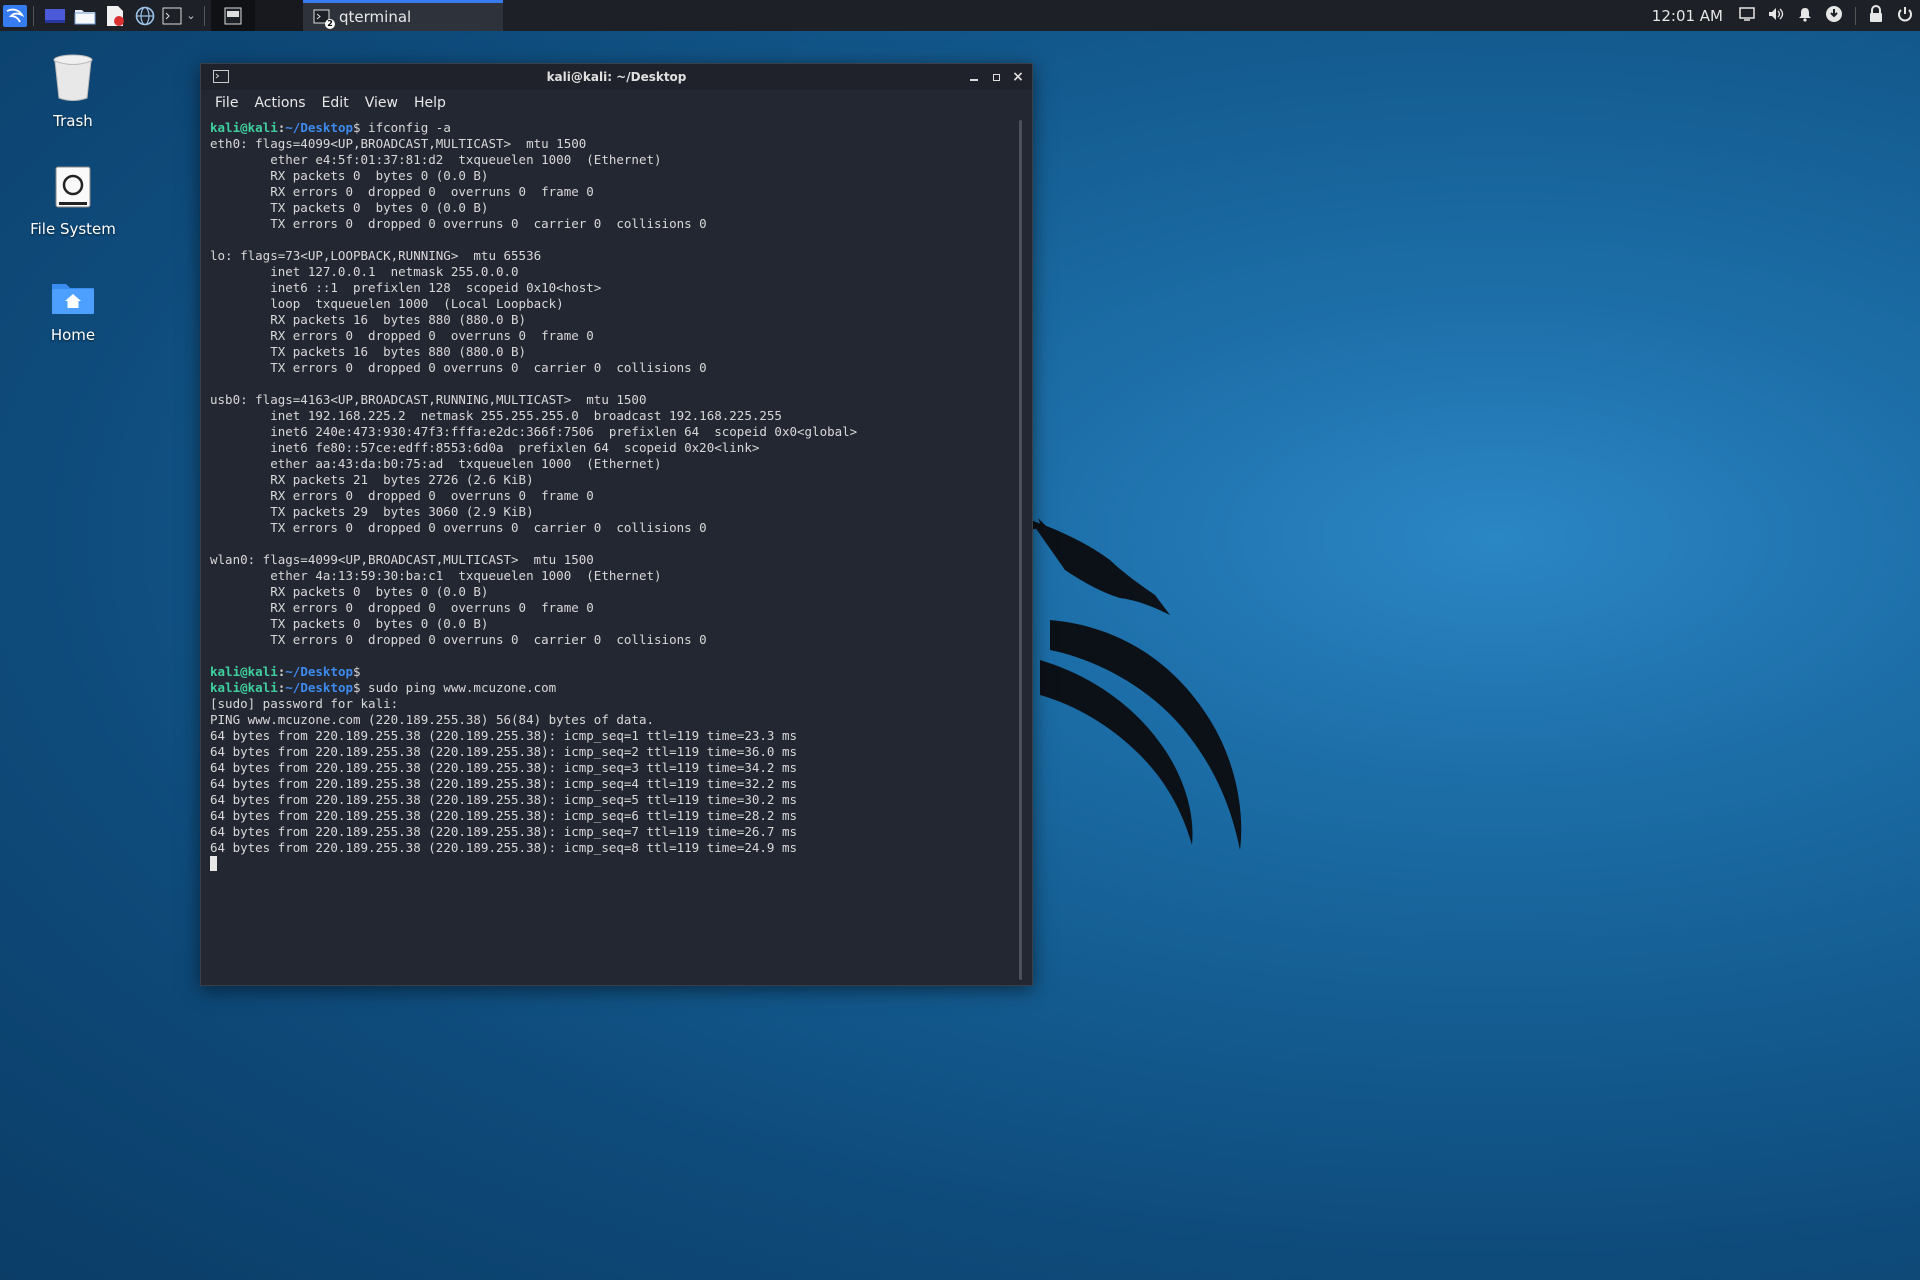  What do you see at coordinates (244, 127) in the screenshot?
I see `prompt-user: kali@kali` at bounding box center [244, 127].